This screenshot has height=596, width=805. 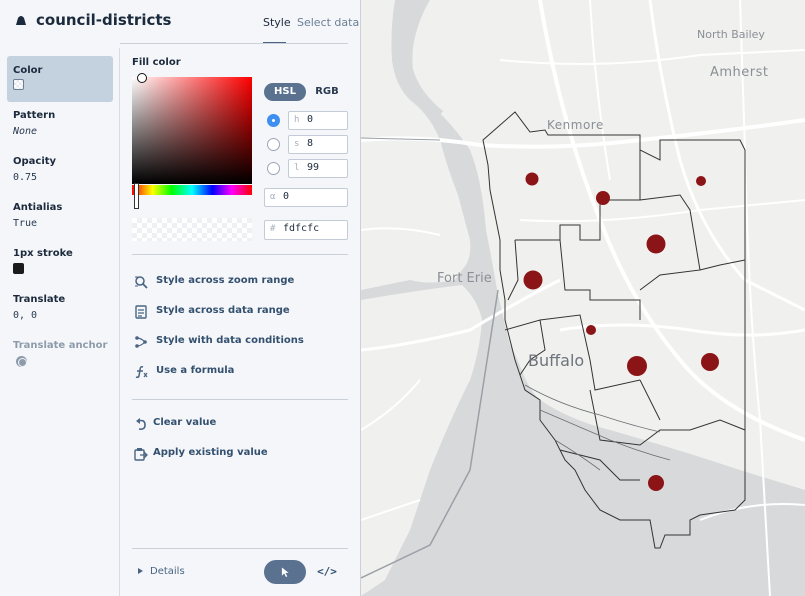 I want to click on property-translate: Translate 0, 0, so click(x=60, y=307).